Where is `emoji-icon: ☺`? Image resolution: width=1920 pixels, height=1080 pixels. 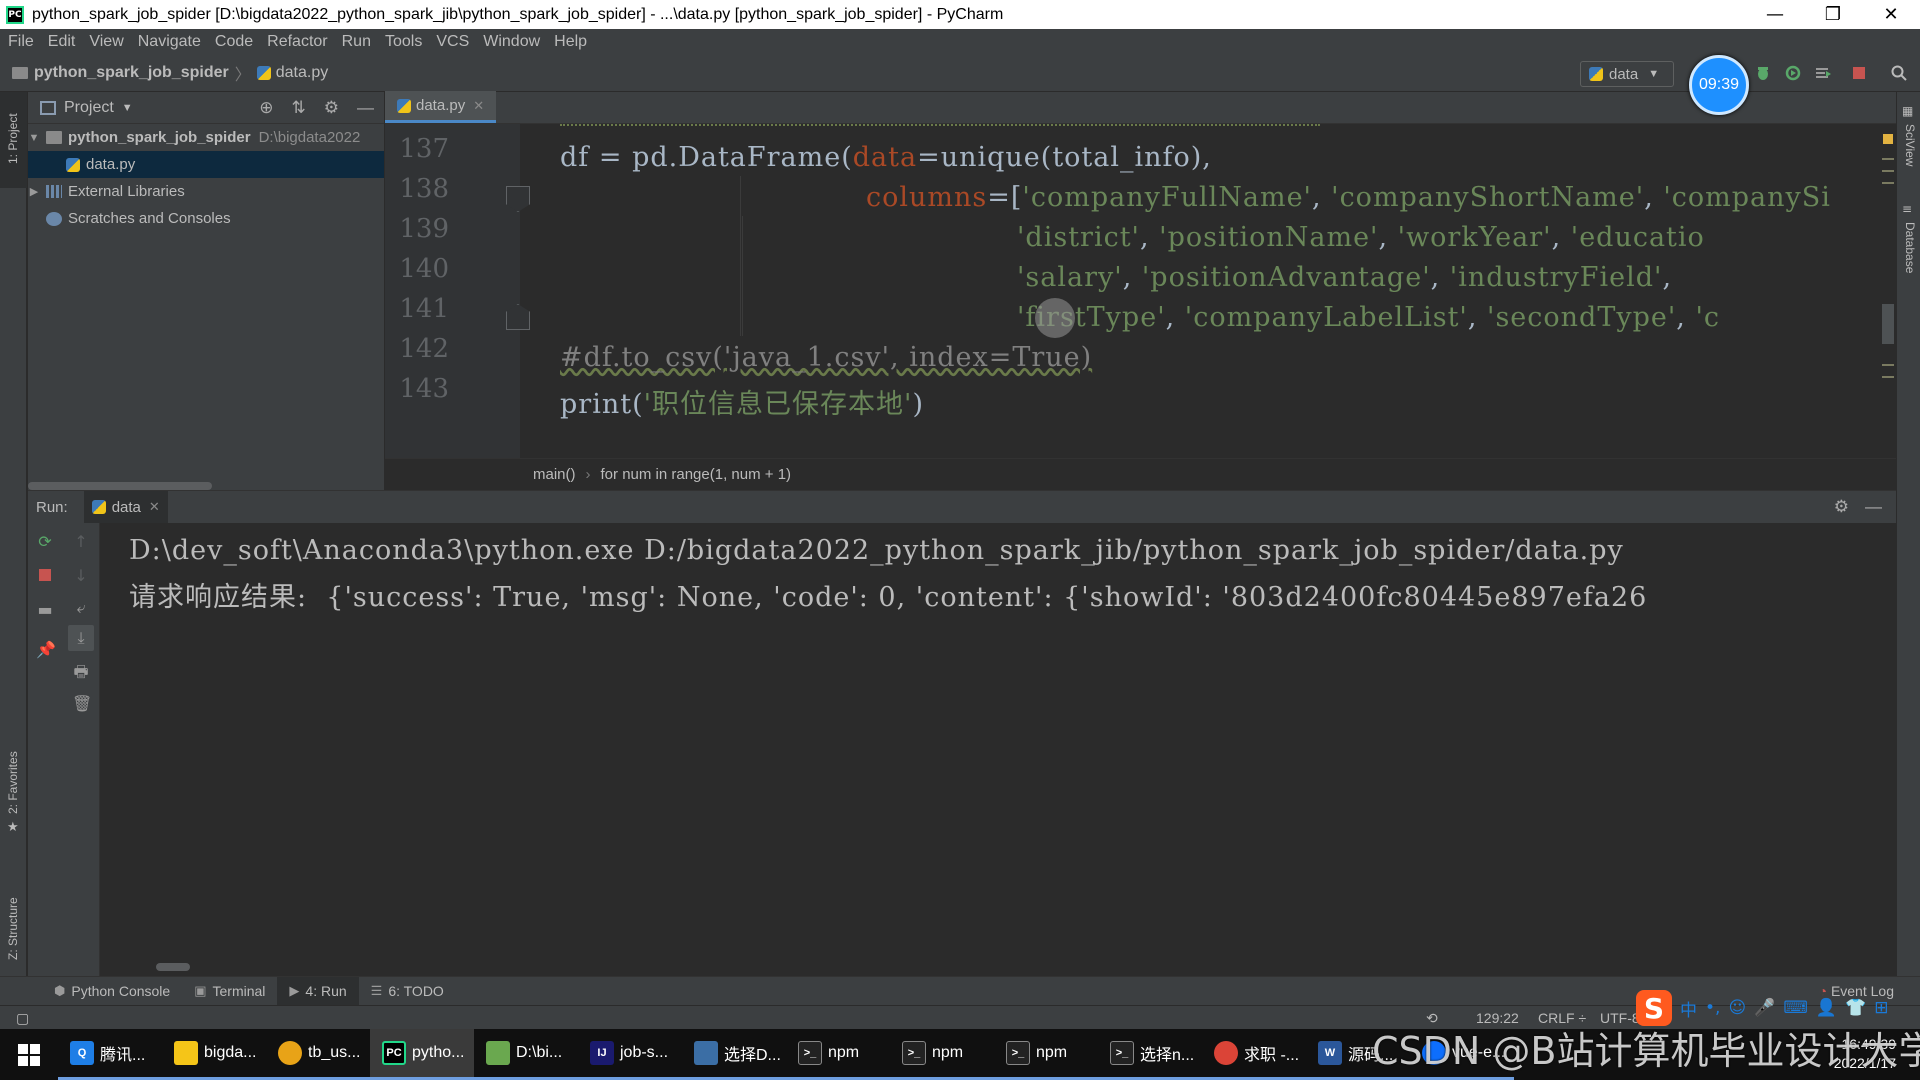
emoji-icon: ☺ is located at coordinates (1737, 1008).